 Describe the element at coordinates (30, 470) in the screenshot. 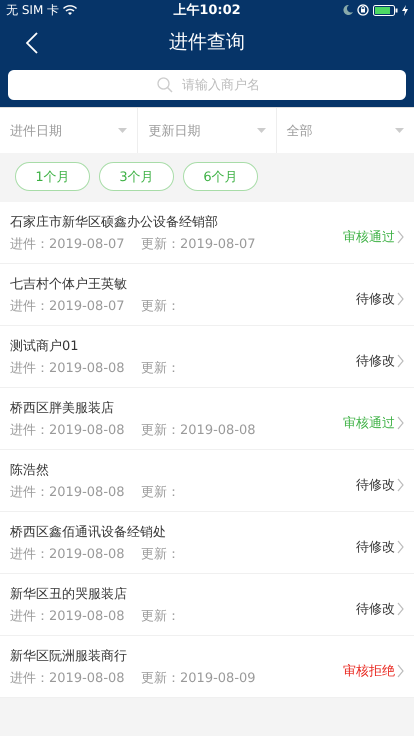

I see `merchant-name: 陈浩然` at that location.